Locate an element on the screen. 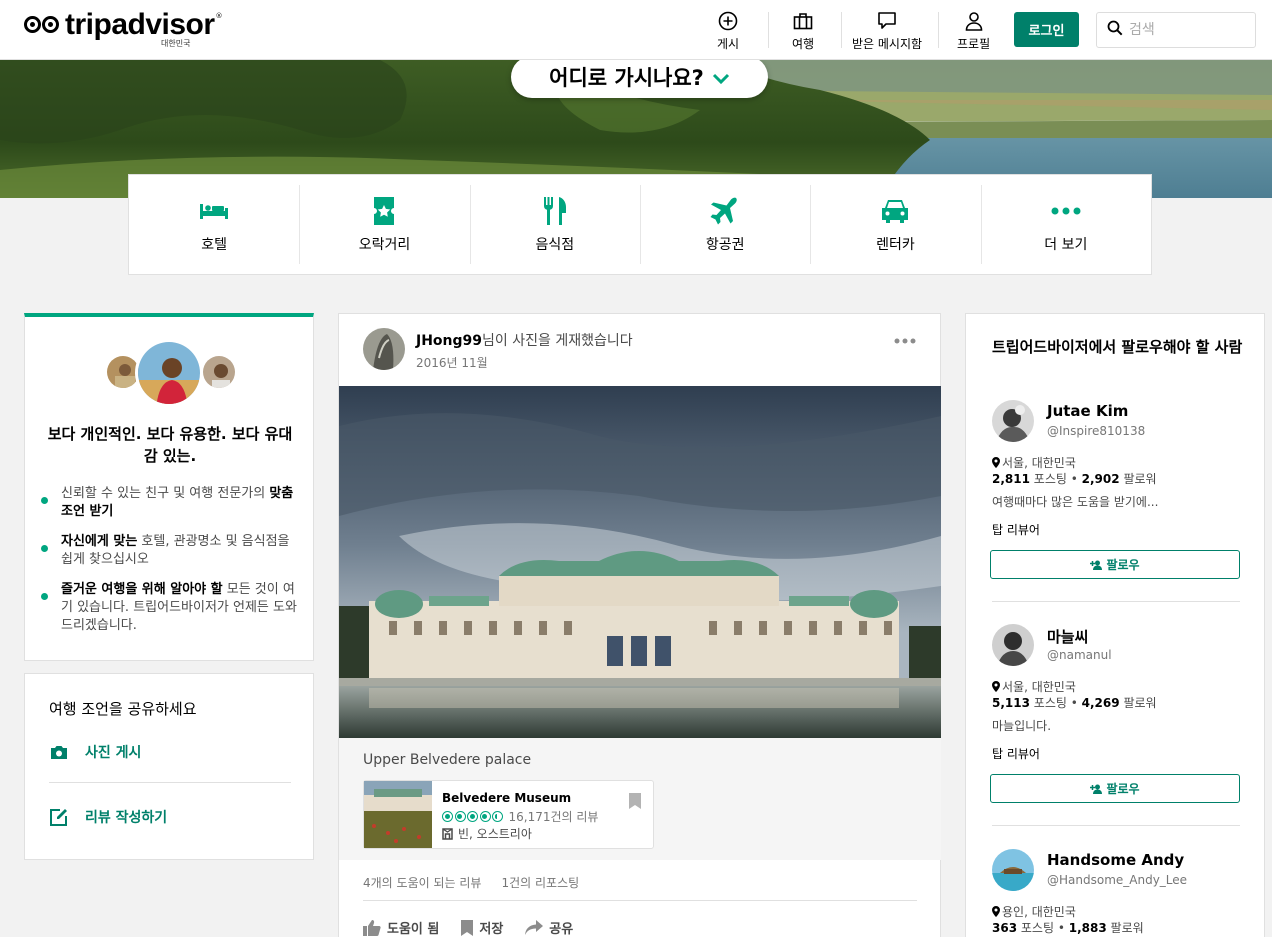 This screenshot has width=1272, height=937. intro-bullet: 자신에게 맞는 호텔, 관광명소 및 음식점을 쉽게 찾으십시오 is located at coordinates (171, 551).